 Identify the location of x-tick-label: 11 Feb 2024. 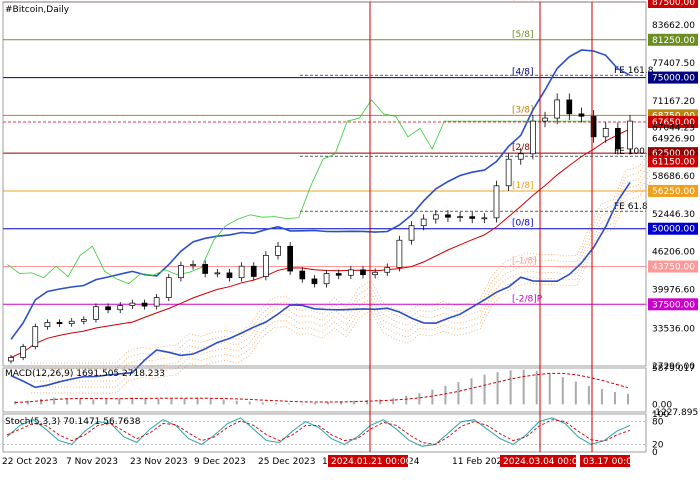
(480, 462).